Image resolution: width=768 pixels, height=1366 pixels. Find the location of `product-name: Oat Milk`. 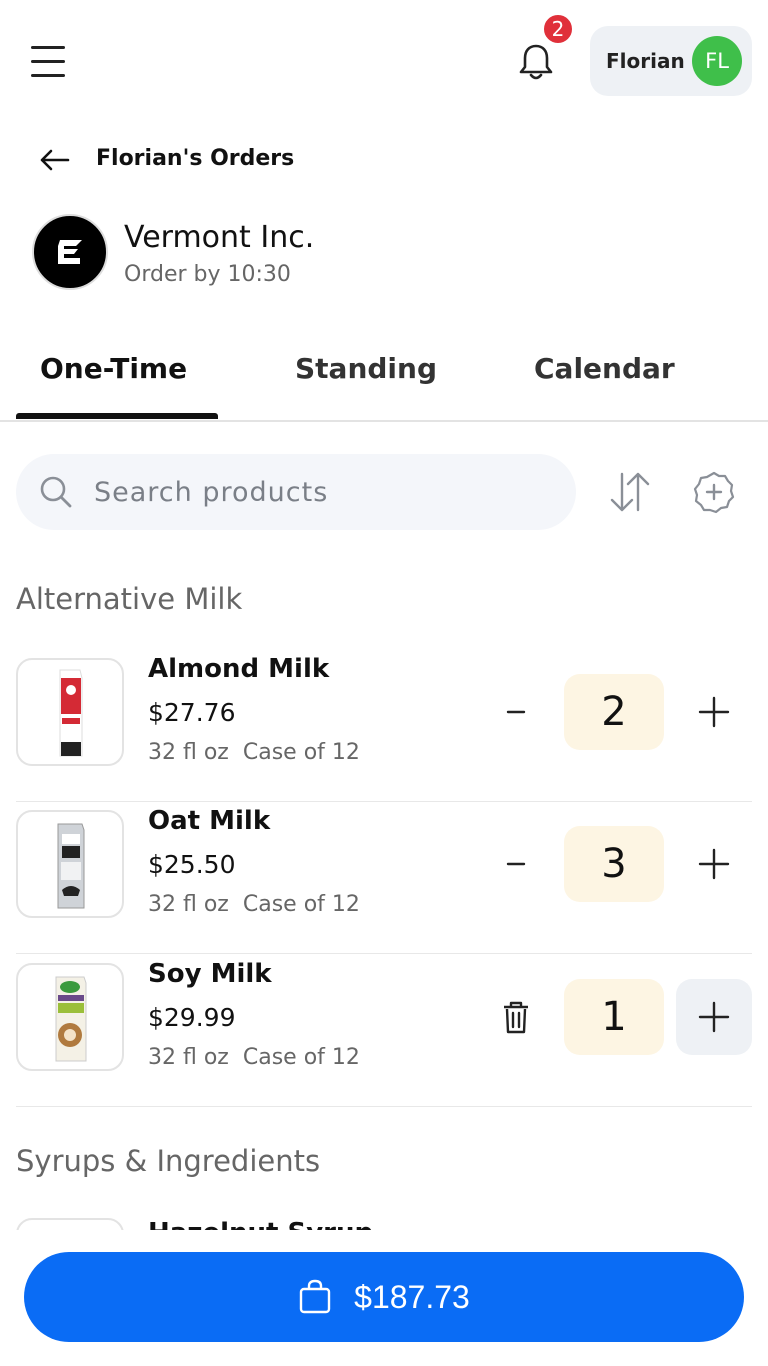

product-name: Oat Milk is located at coordinates (209, 821).